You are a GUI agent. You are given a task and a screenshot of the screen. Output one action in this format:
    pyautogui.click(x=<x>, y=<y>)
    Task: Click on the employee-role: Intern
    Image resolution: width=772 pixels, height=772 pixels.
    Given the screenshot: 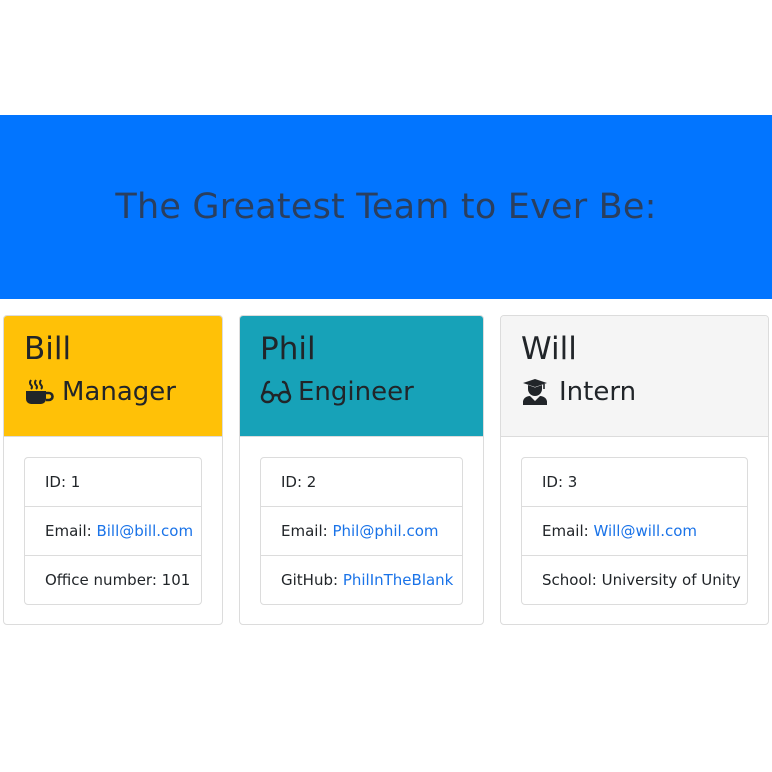 What is the action you would take?
    pyautogui.click(x=634, y=392)
    